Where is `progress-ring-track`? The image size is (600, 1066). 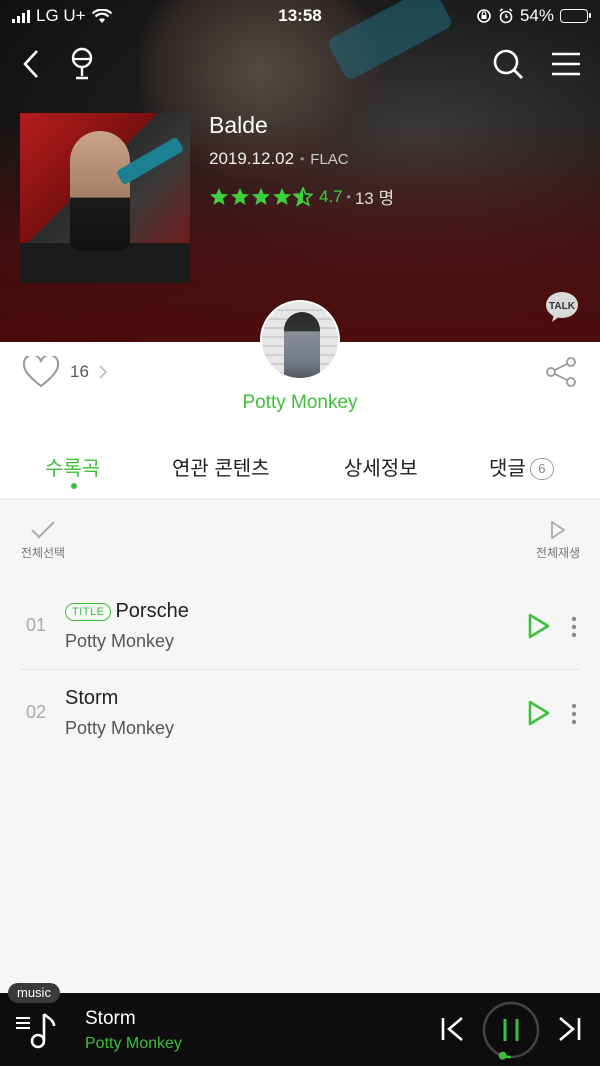
progress-ring-track is located at coordinates (511, 1030).